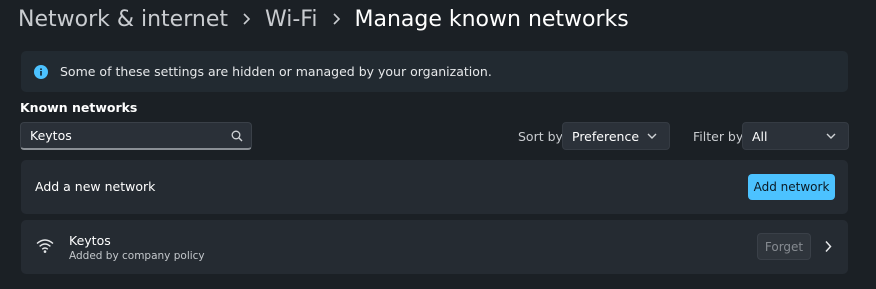 This screenshot has height=289, width=876. Describe the element at coordinates (90, 240) in the screenshot. I see `network-name: Keytos` at that location.